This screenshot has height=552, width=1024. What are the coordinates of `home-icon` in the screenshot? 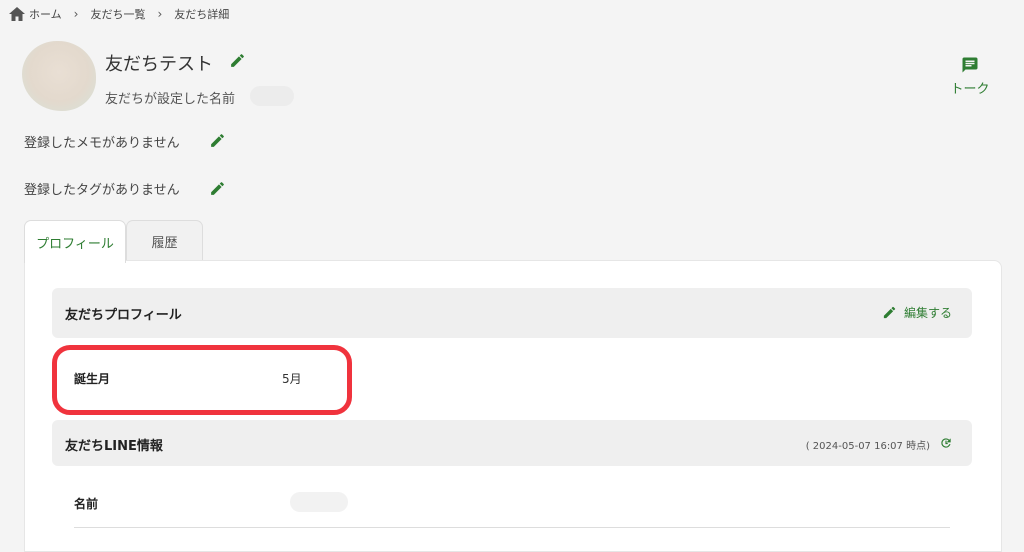 It's located at (17, 14).